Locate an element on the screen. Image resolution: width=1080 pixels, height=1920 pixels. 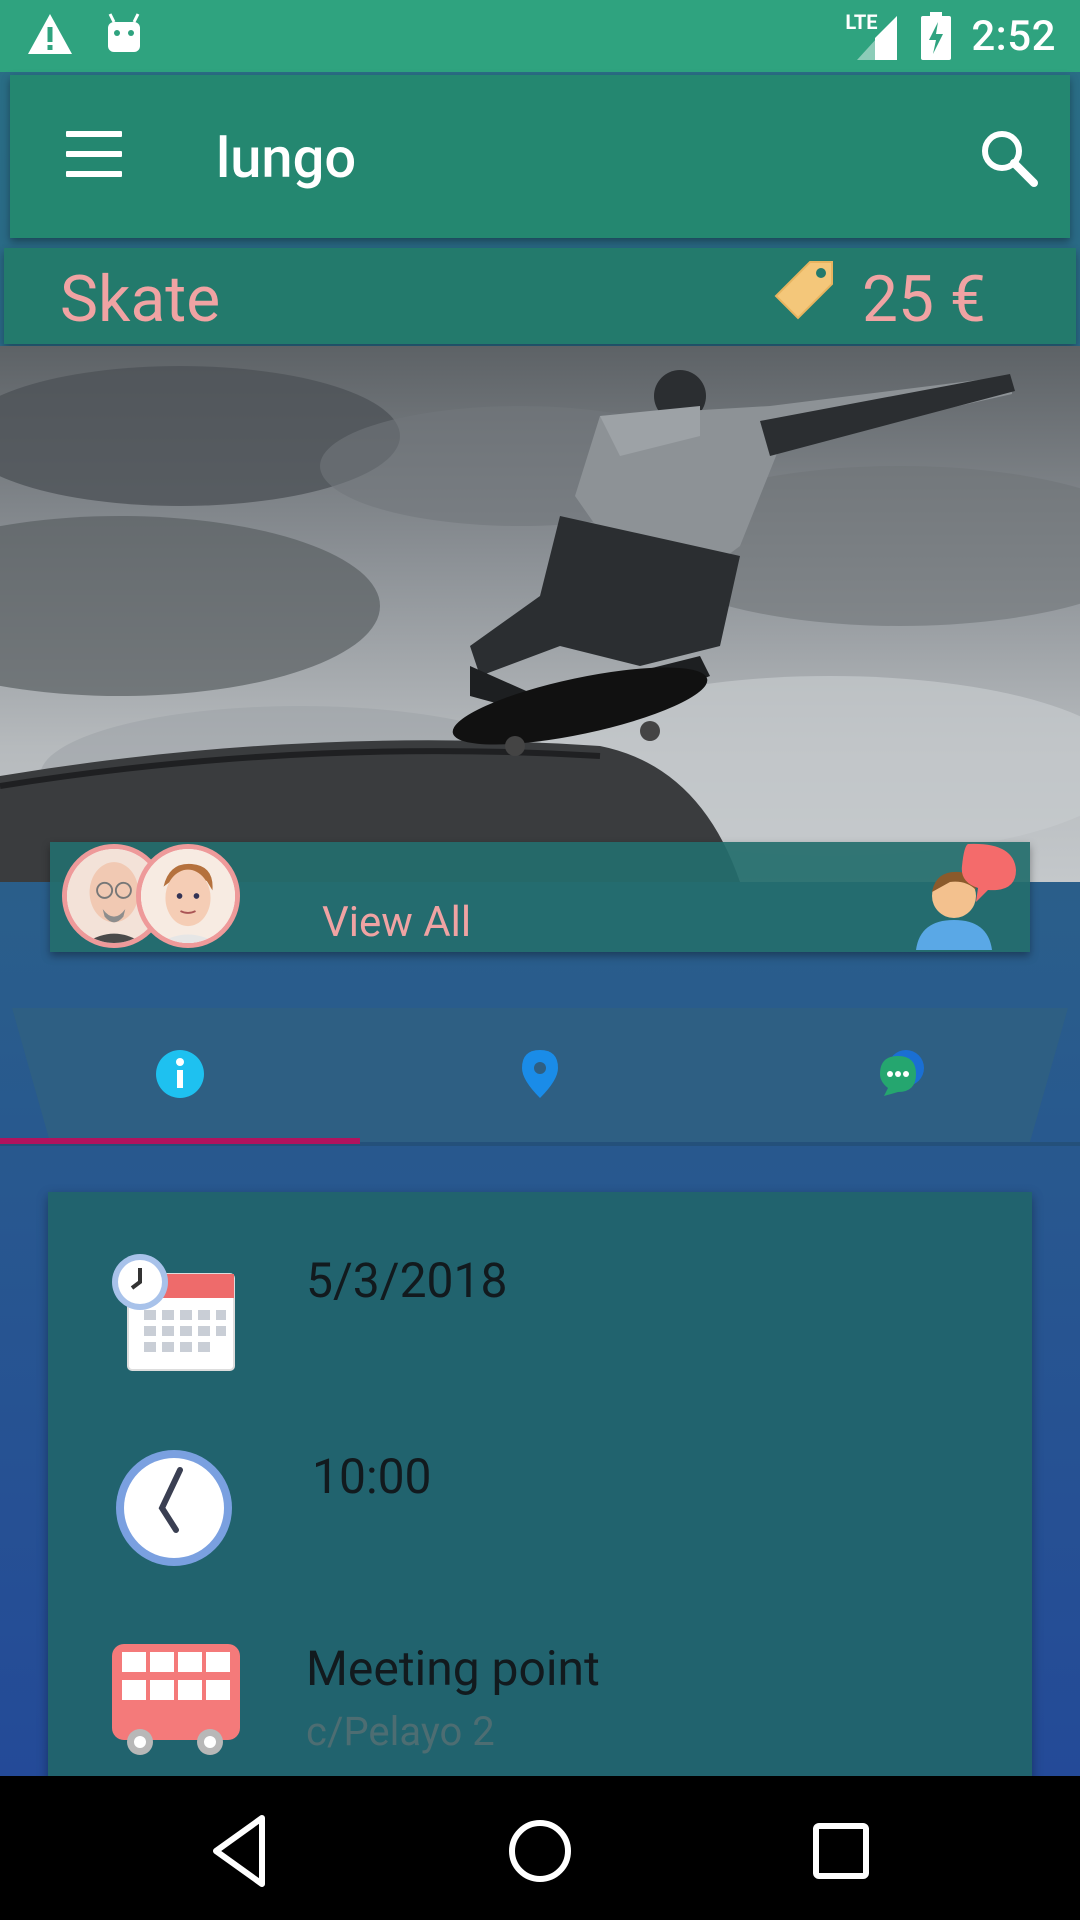
calendar-clock-icon is located at coordinates (173, 1312).